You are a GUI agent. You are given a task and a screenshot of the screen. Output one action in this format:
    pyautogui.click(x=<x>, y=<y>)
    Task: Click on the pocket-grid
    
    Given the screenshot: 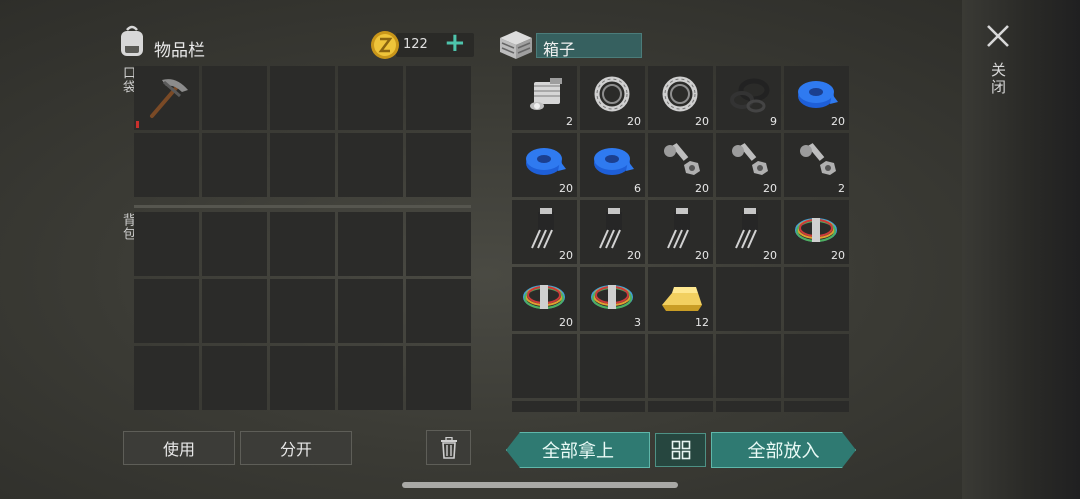 What is the action you would take?
    pyautogui.click(x=302, y=131)
    